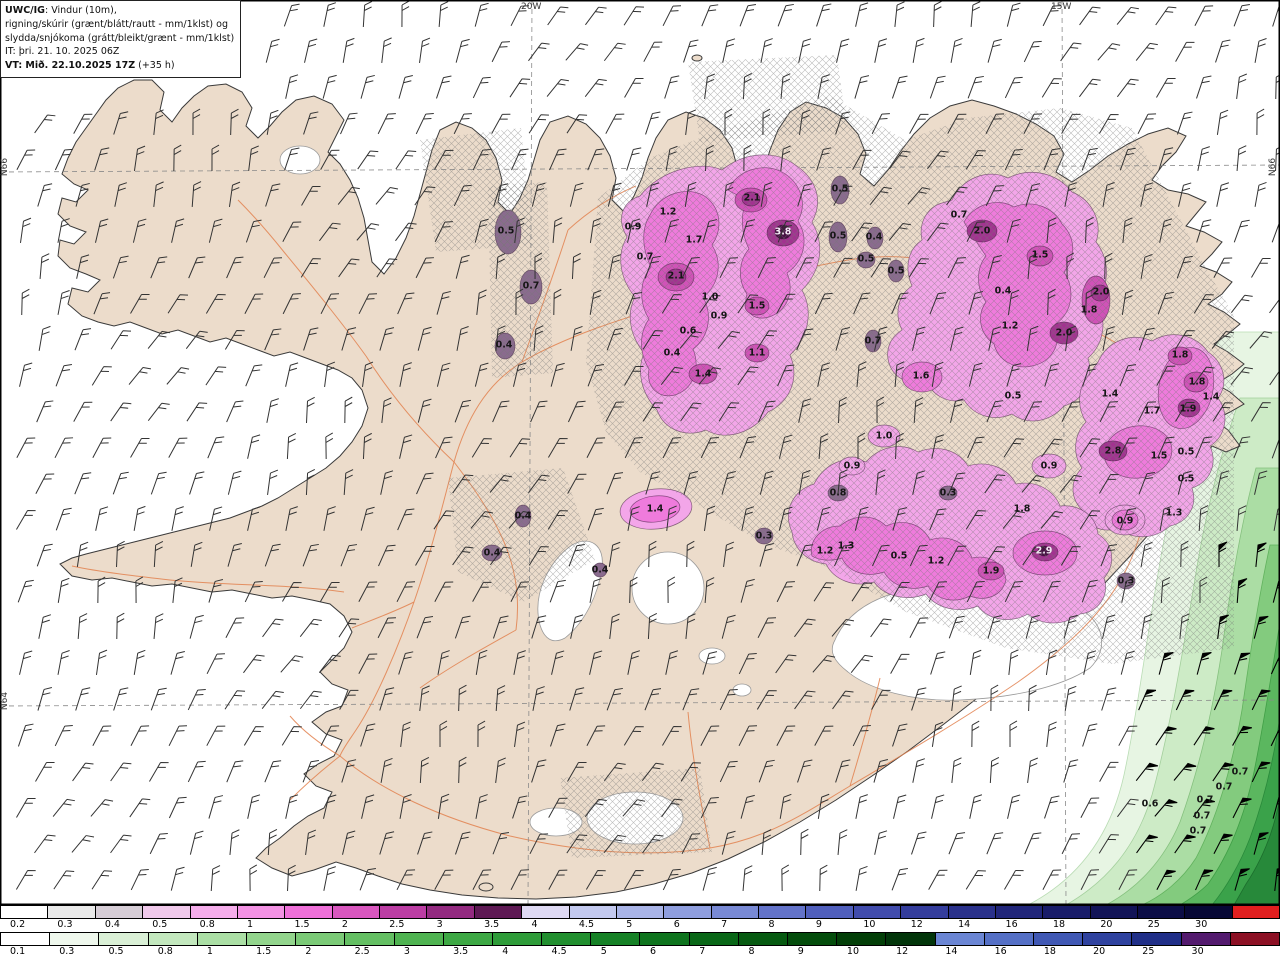  I want to click on model-id: UWC/IG, so click(25, 10).